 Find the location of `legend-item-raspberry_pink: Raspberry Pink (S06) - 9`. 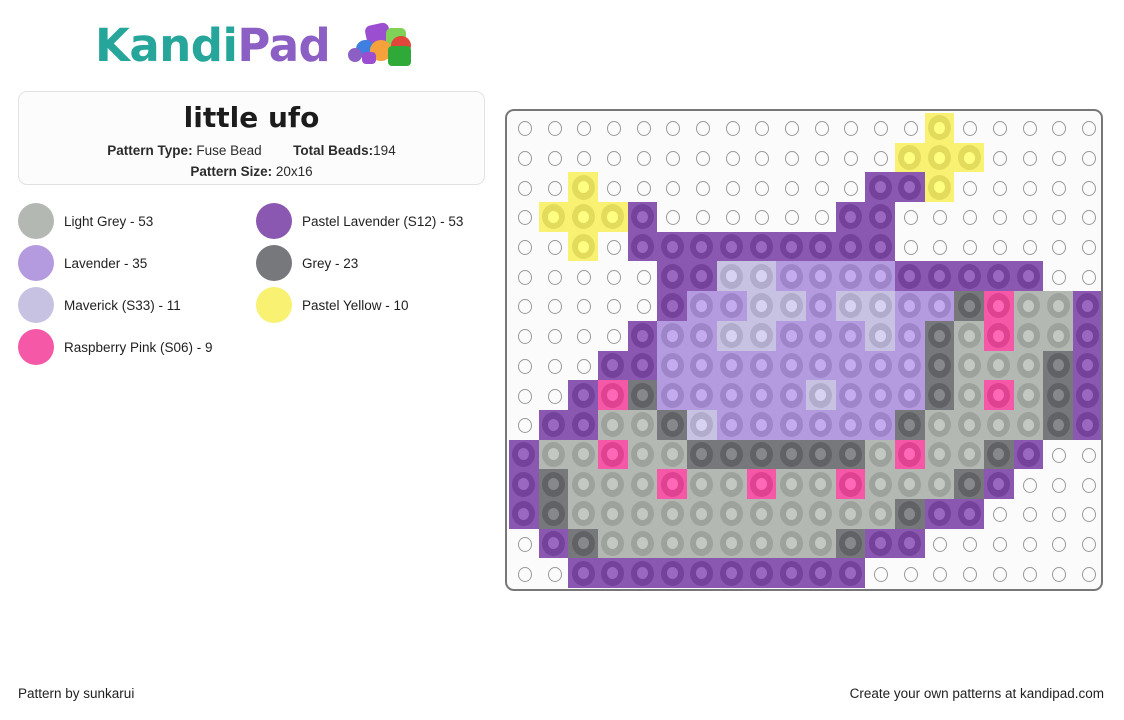

legend-item-raspberry_pink: Raspberry Pink (S06) - 9 is located at coordinates (134, 347).